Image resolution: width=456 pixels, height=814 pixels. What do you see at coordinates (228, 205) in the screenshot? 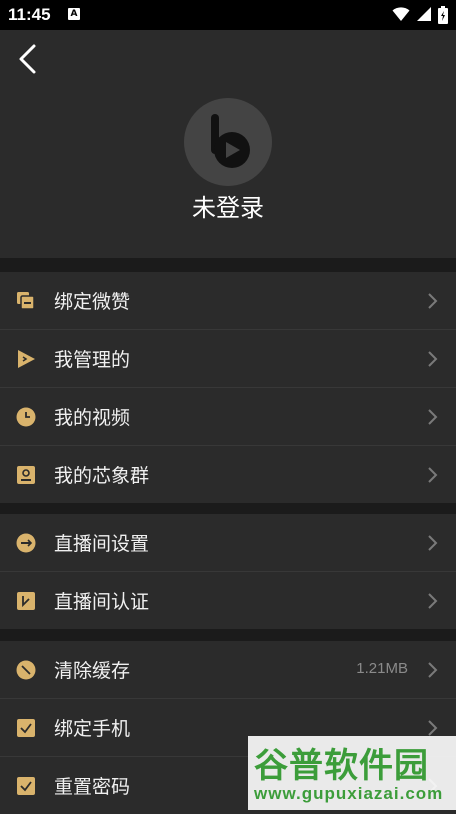
I see `login-status: 未登录` at bounding box center [228, 205].